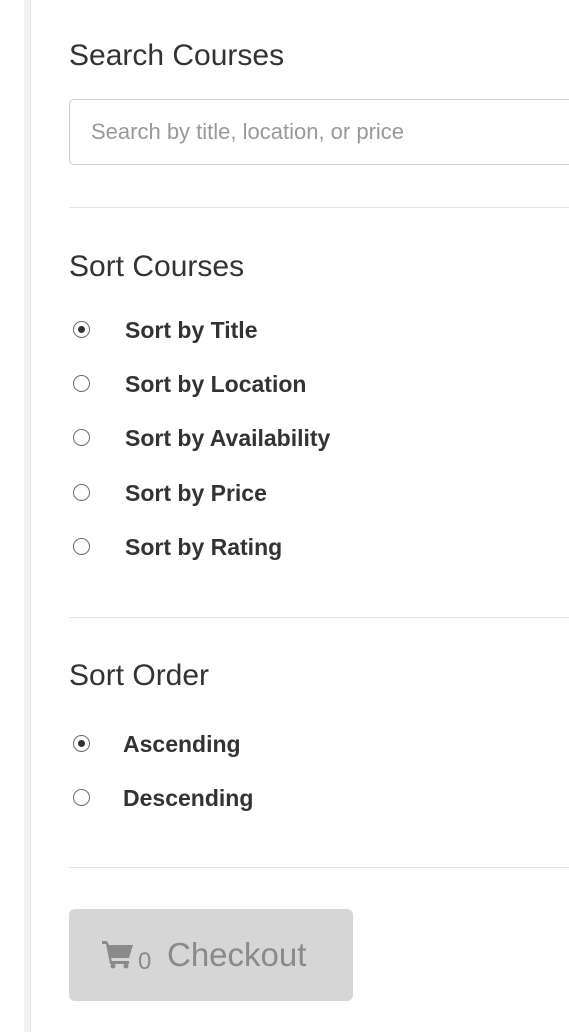  Describe the element at coordinates (139, 675) in the screenshot. I see `order-section-title: Sort Order` at that location.